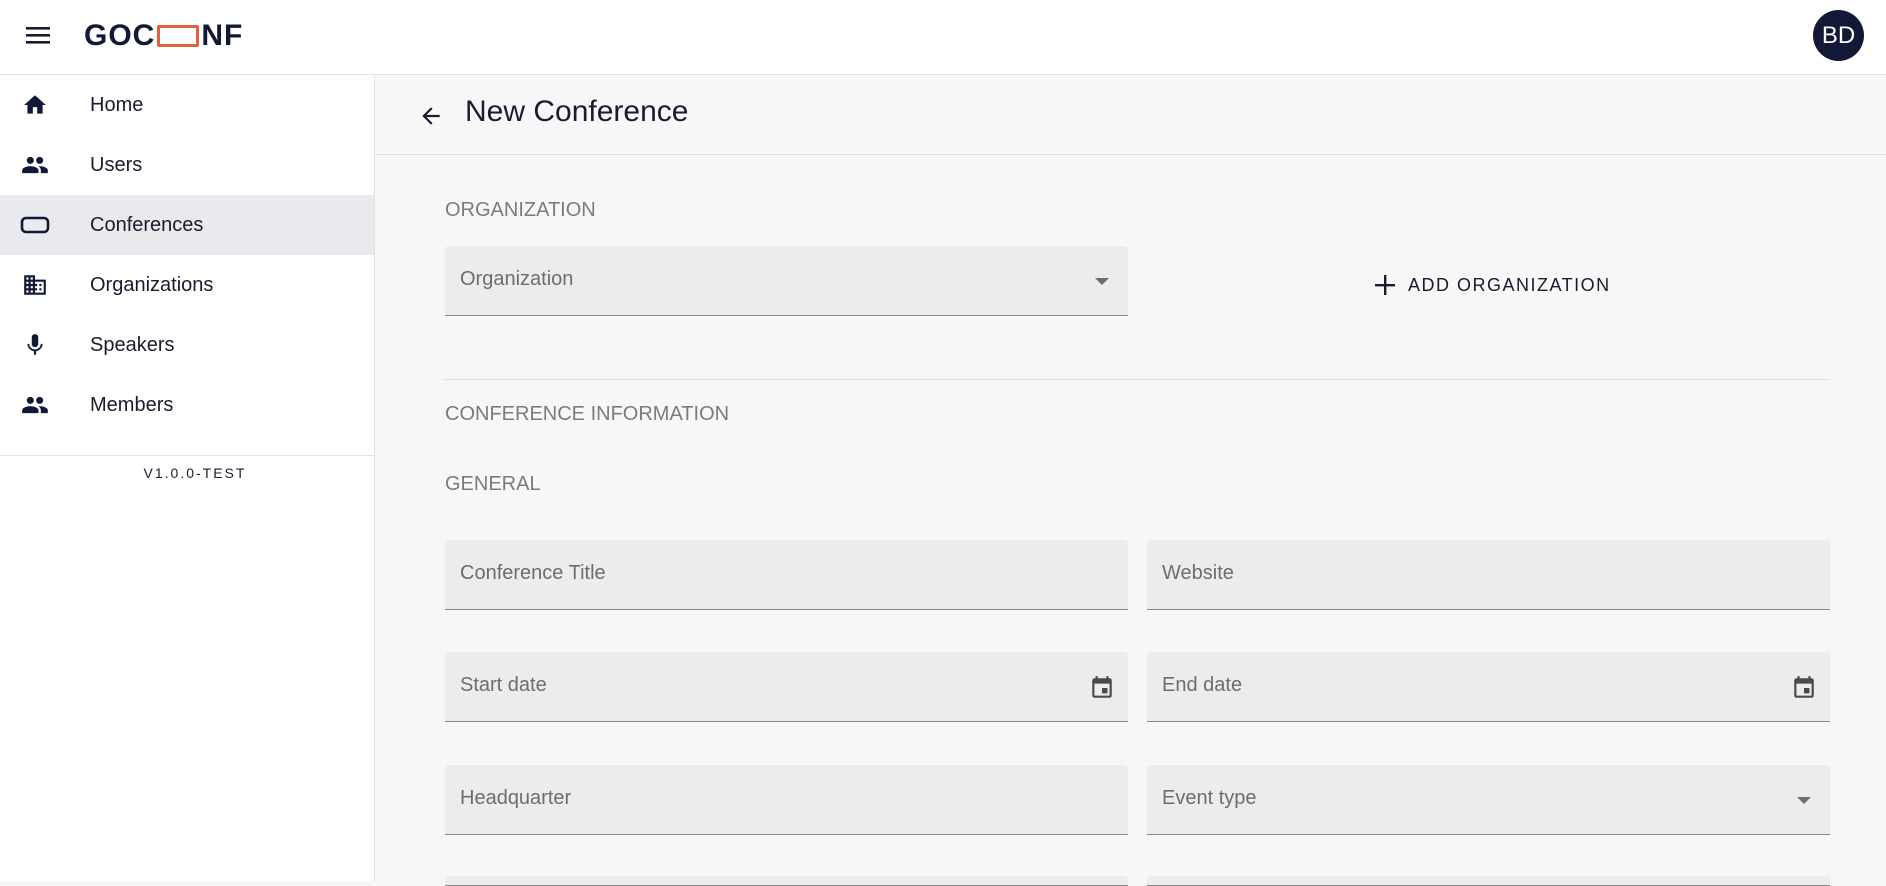  Describe the element at coordinates (132, 344) in the screenshot. I see `sidebar-item-label: Speakers` at that location.